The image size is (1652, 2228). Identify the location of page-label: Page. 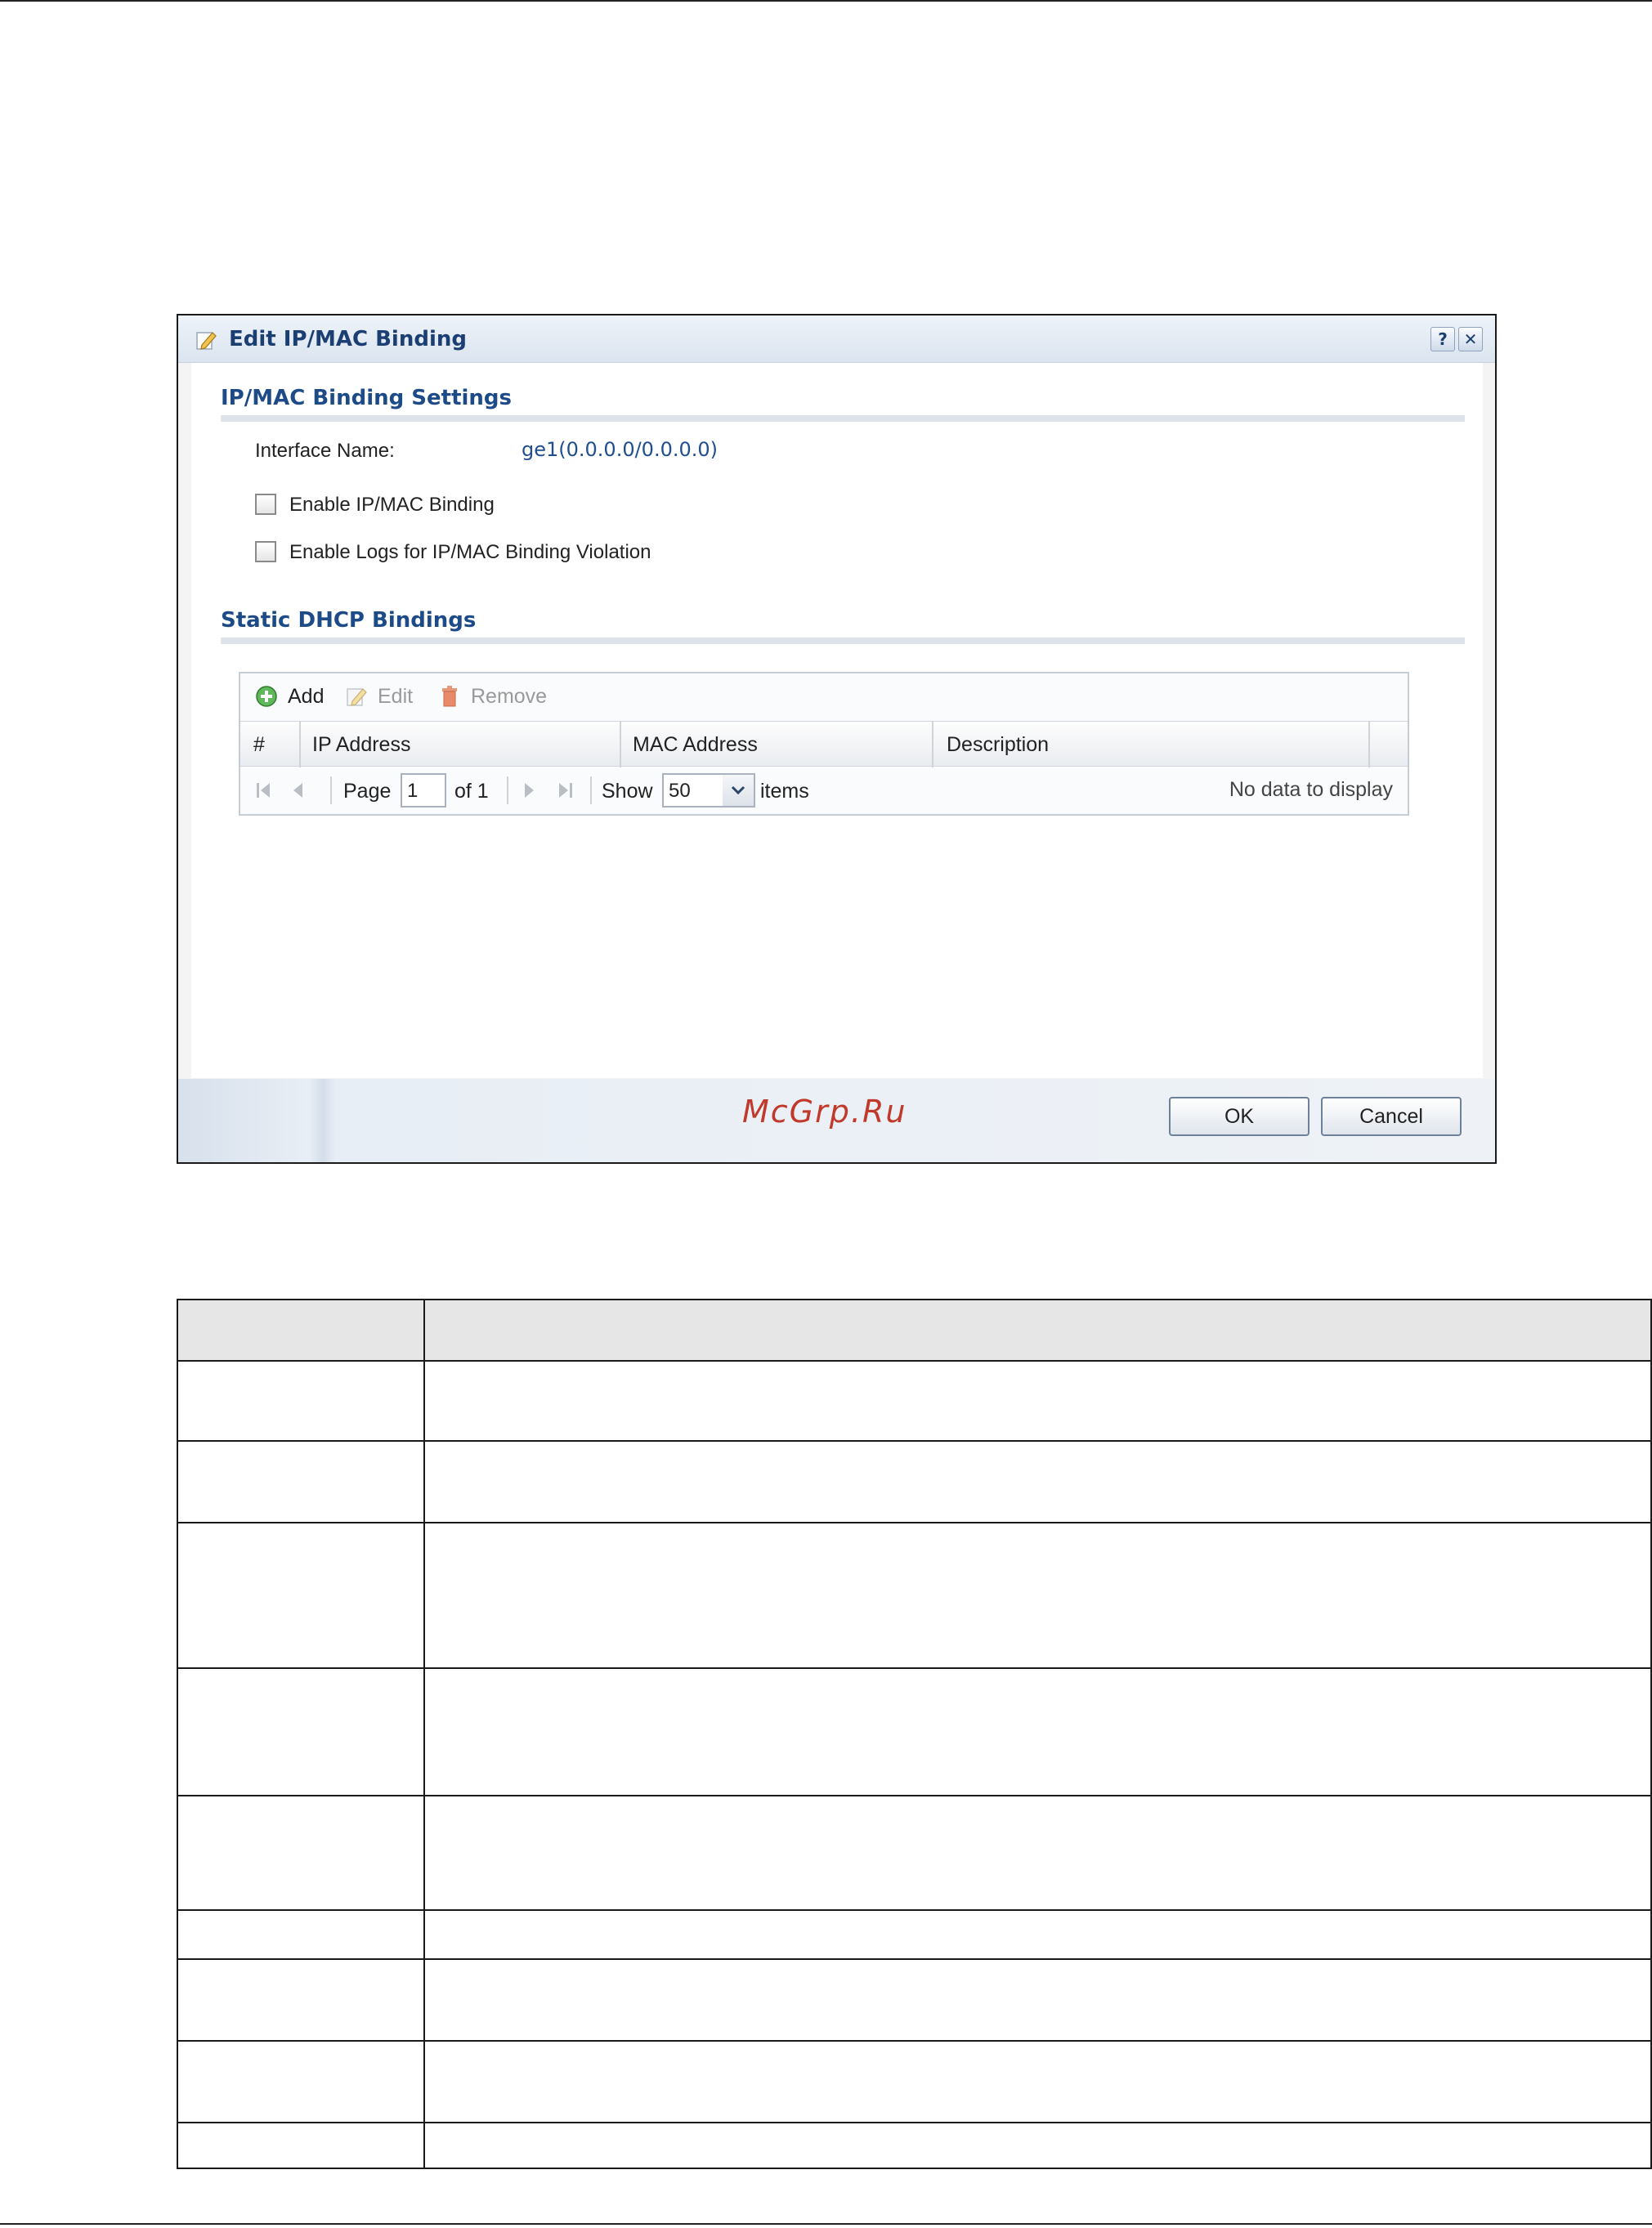
(367, 791).